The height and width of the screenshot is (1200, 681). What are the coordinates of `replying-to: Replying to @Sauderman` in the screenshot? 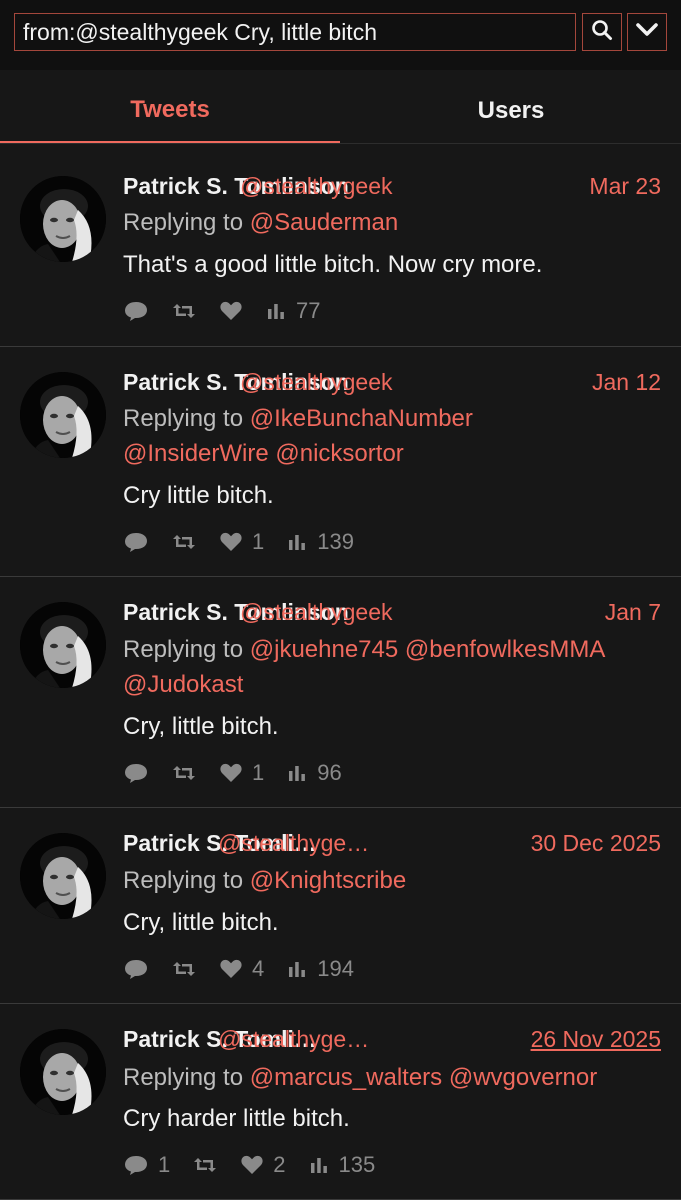 It's located at (392, 222).